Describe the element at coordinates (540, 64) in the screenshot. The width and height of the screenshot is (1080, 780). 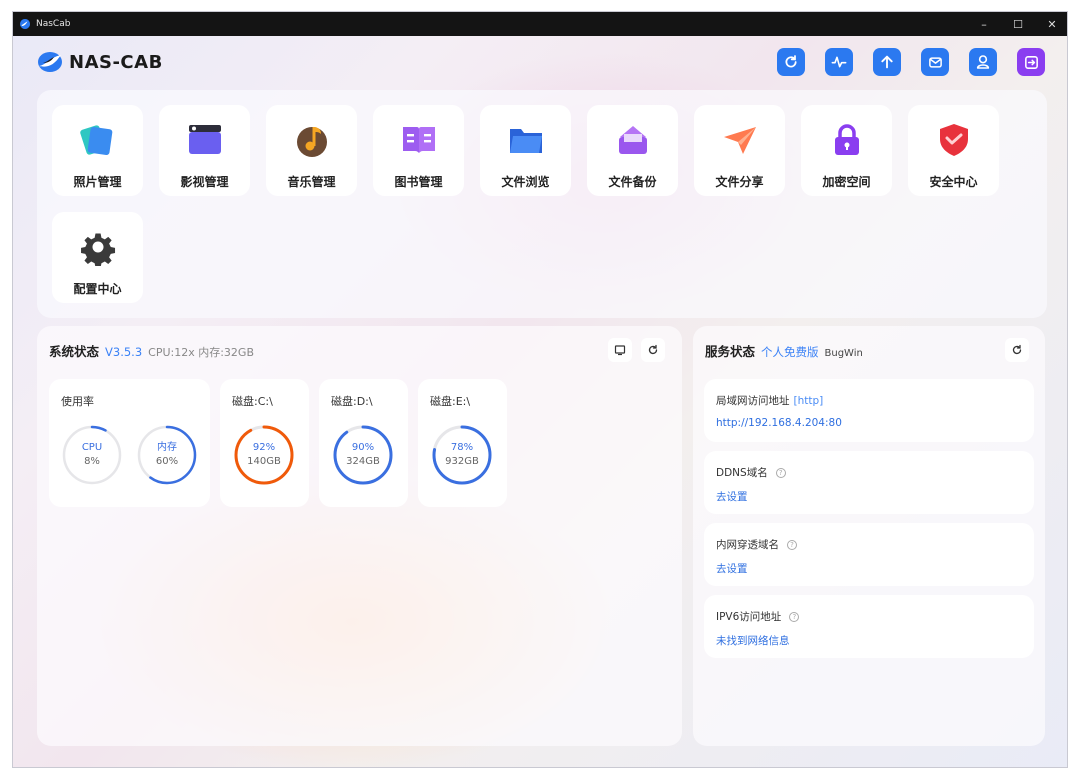
I see `app-header: NAS-CAB` at that location.